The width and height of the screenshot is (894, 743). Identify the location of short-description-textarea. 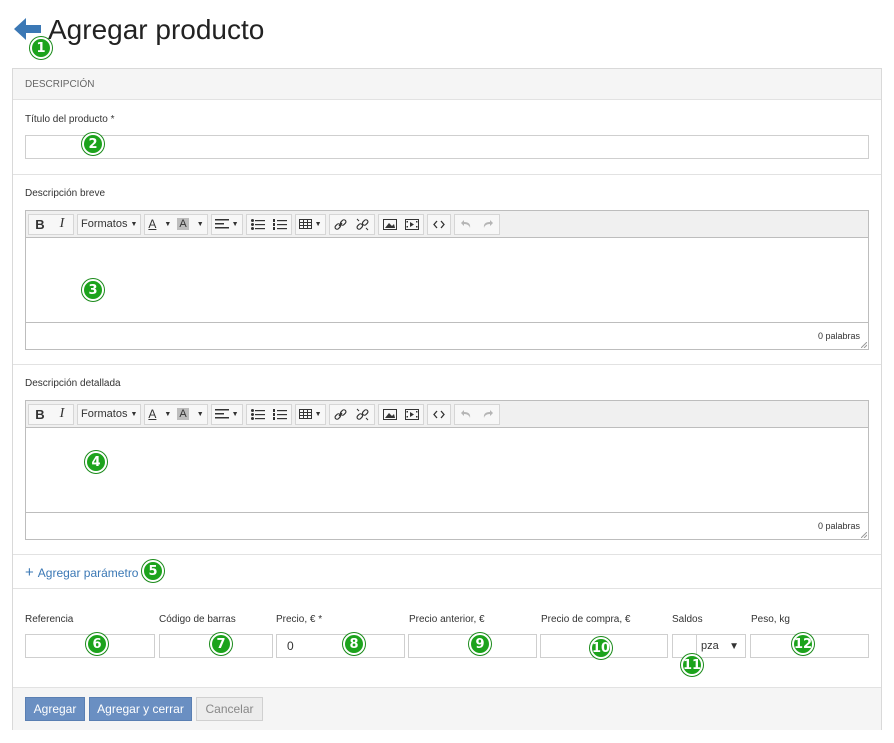
(447, 280).